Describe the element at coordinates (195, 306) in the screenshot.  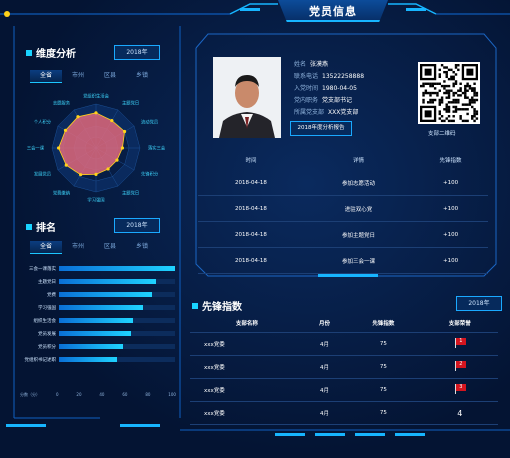
I see `title-marker` at that location.